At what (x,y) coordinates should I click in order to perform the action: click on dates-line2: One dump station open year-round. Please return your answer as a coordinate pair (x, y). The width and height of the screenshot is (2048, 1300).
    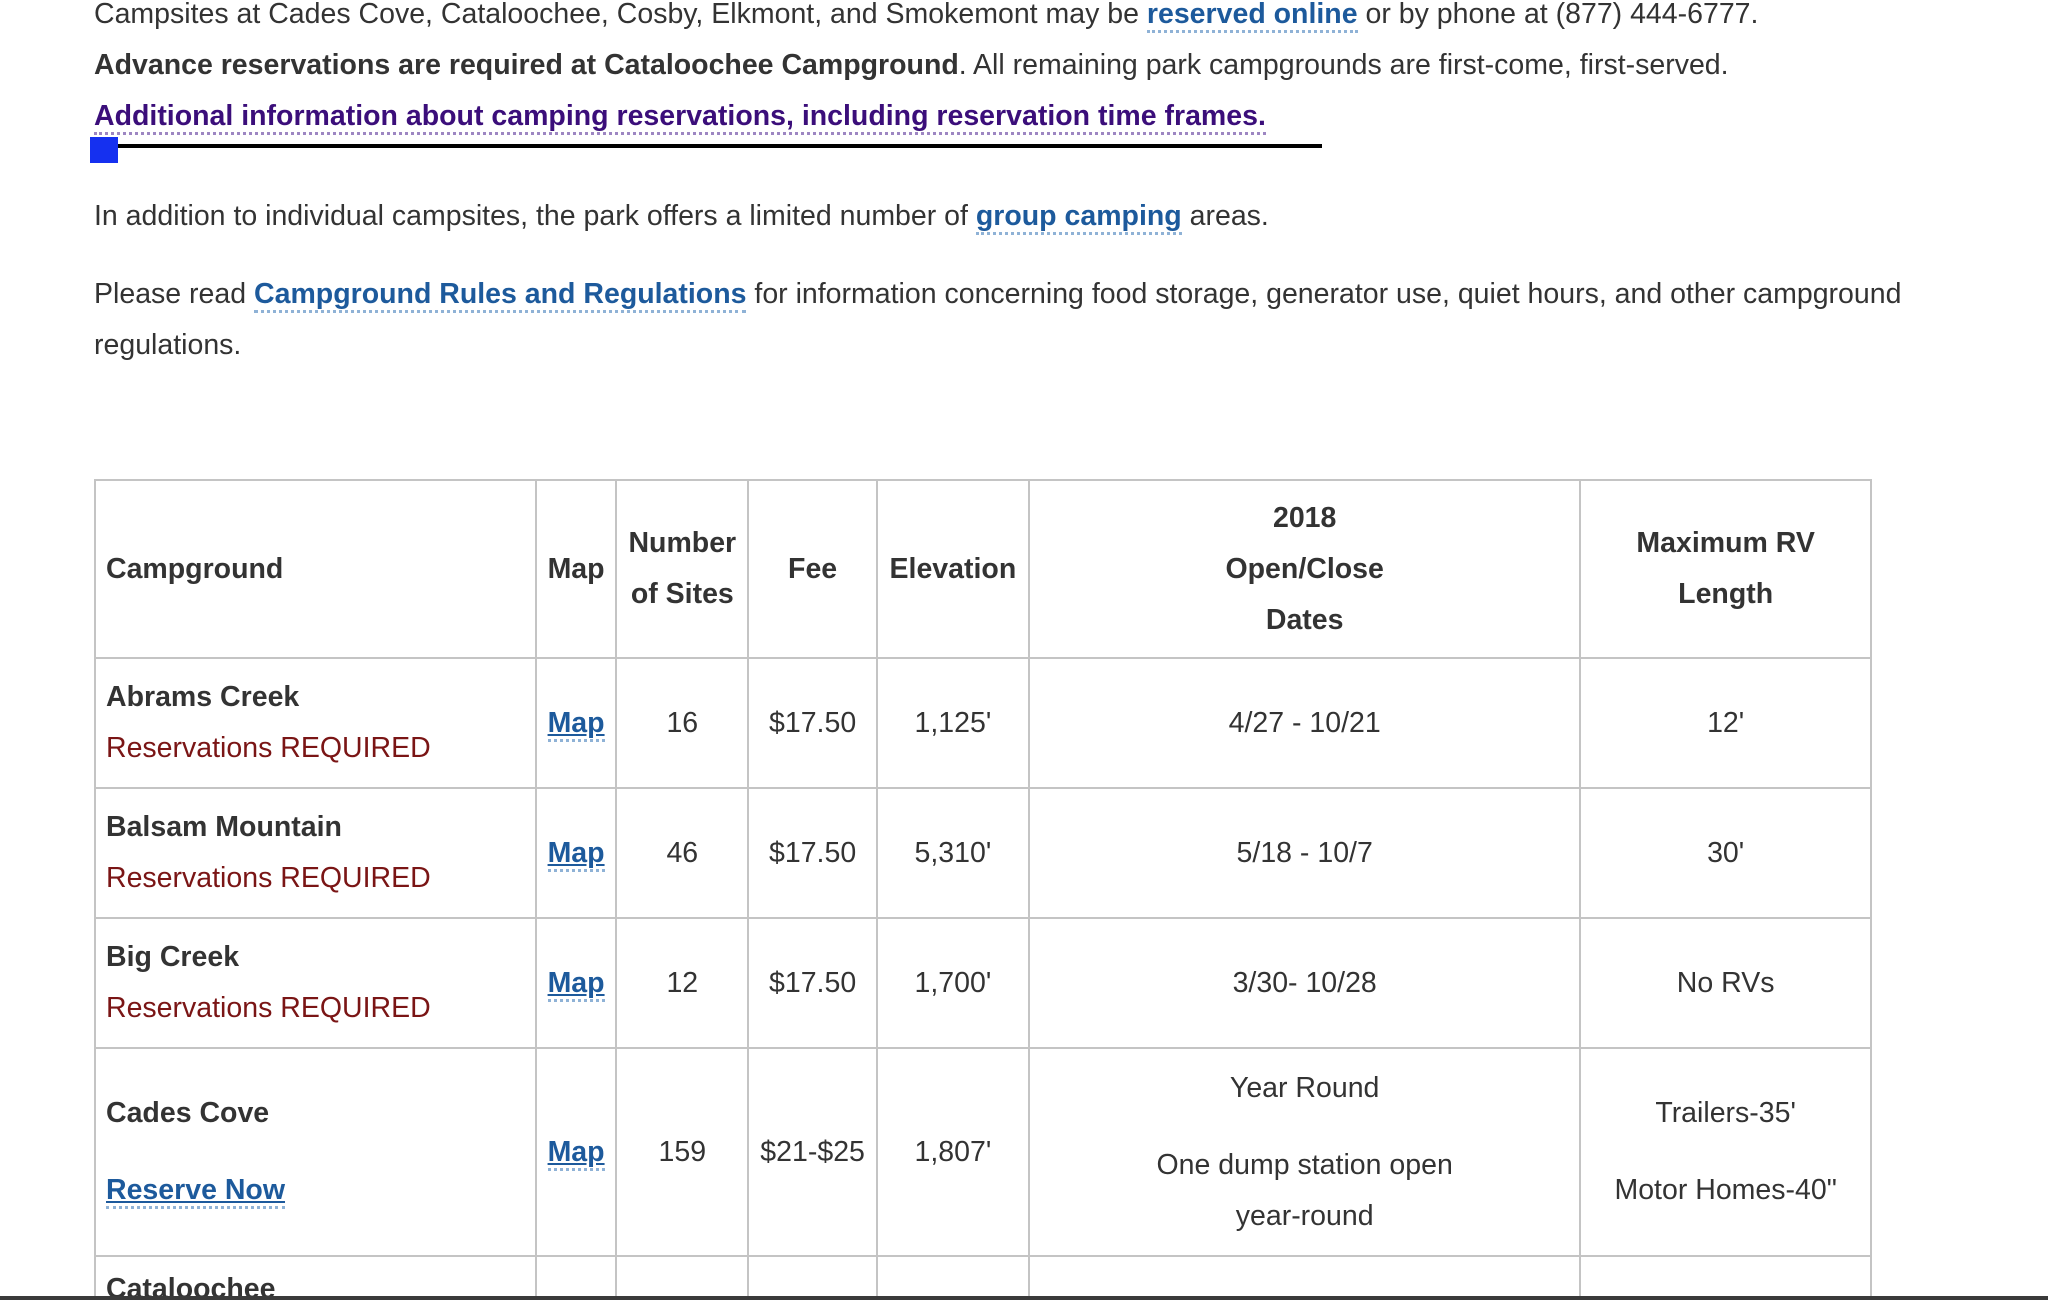
    Looking at the image, I should click on (1304, 1190).